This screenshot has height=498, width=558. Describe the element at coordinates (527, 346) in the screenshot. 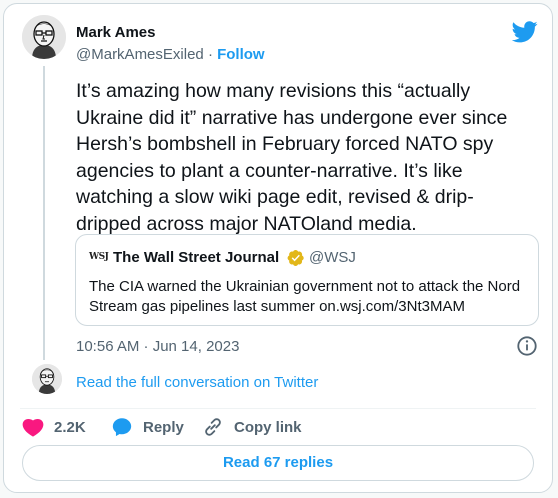

I see `info-icon` at that location.